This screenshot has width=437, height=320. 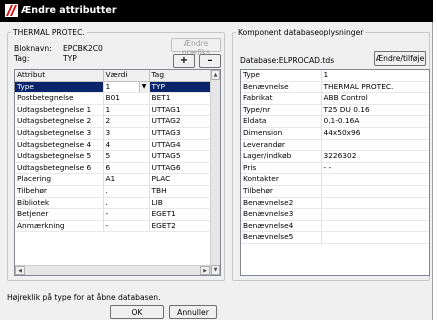 What do you see at coordinates (59, 179) in the screenshot?
I see `attribute-name-cell: Placering` at bounding box center [59, 179].